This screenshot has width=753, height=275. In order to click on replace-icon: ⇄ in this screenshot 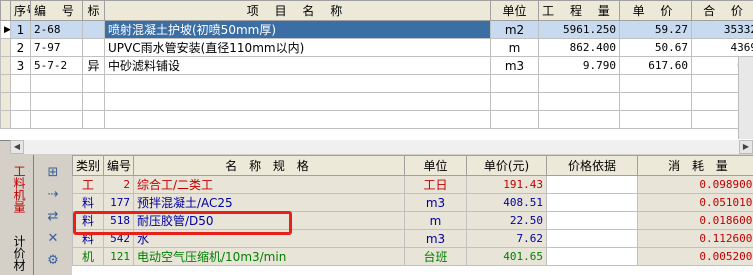, I will do `click(53, 217)`.